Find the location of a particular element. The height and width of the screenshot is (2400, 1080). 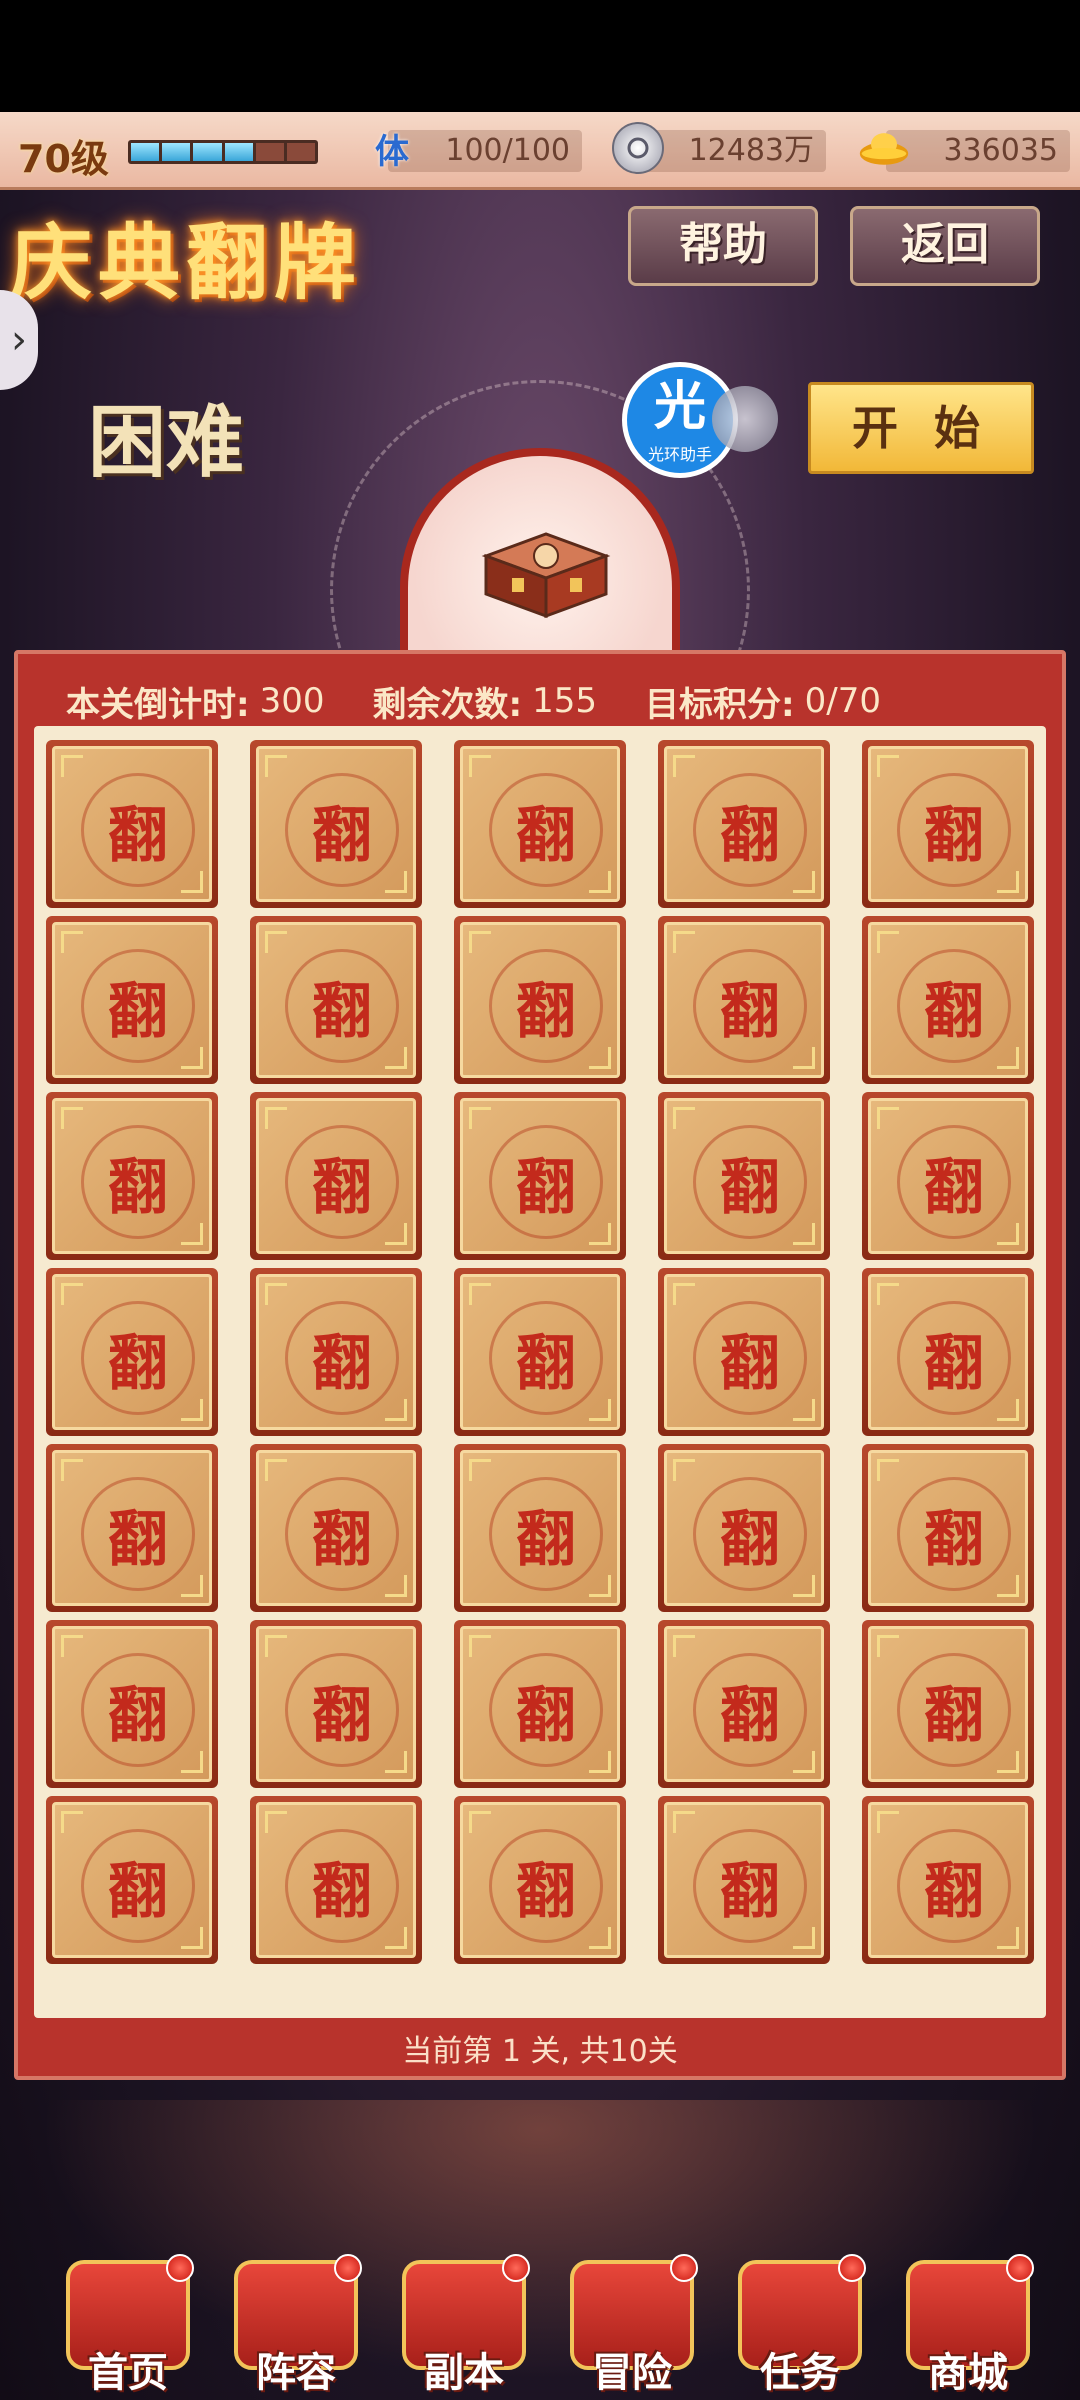

start-button: 开 始 is located at coordinates (921, 428).